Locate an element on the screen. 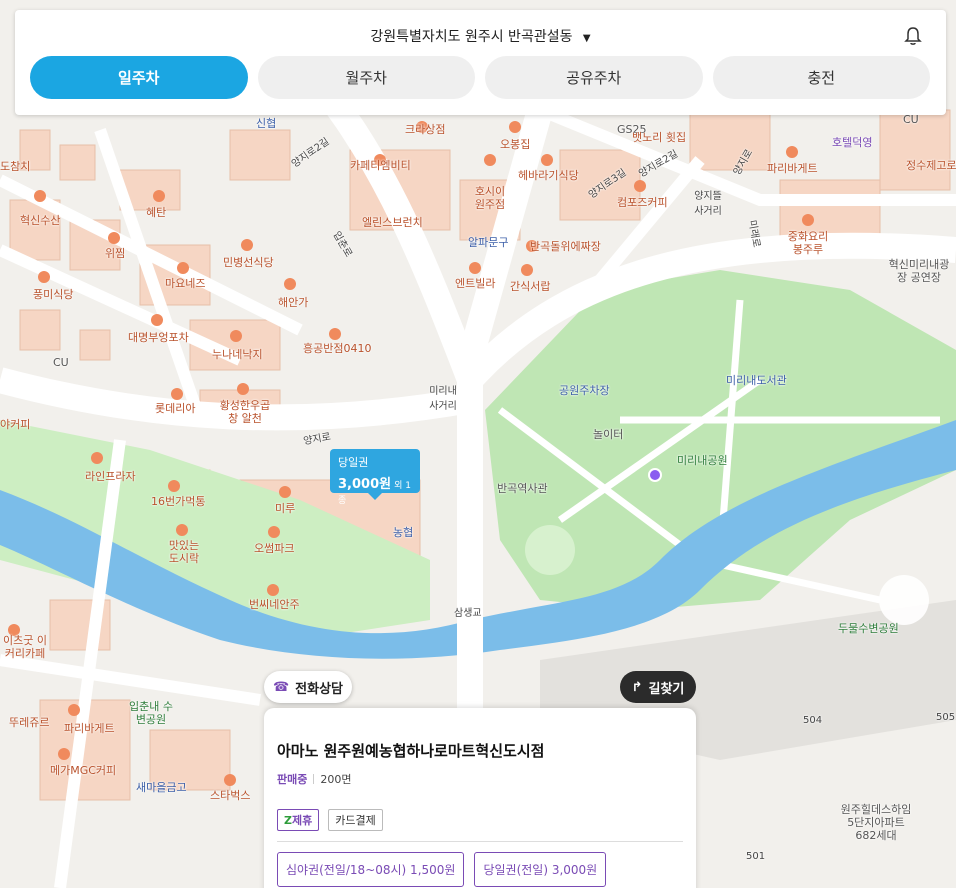  top-filter-panel: 강원특별자치도 원주시 반곡관설동 ▼ 일주차 월주차 공유주차 충전 is located at coordinates (480, 62).